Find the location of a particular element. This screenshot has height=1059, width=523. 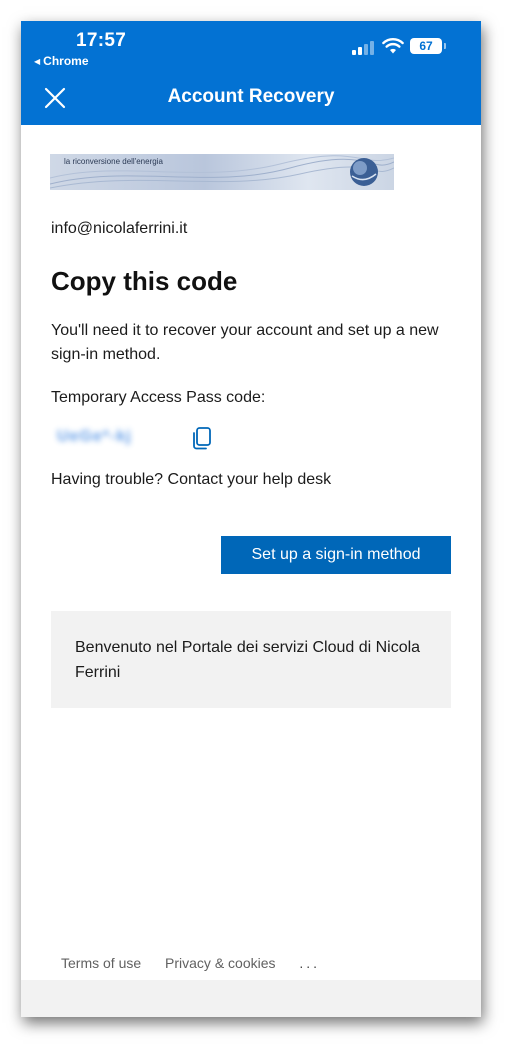

terms-of-use-link: Terms of use is located at coordinates (101, 963).